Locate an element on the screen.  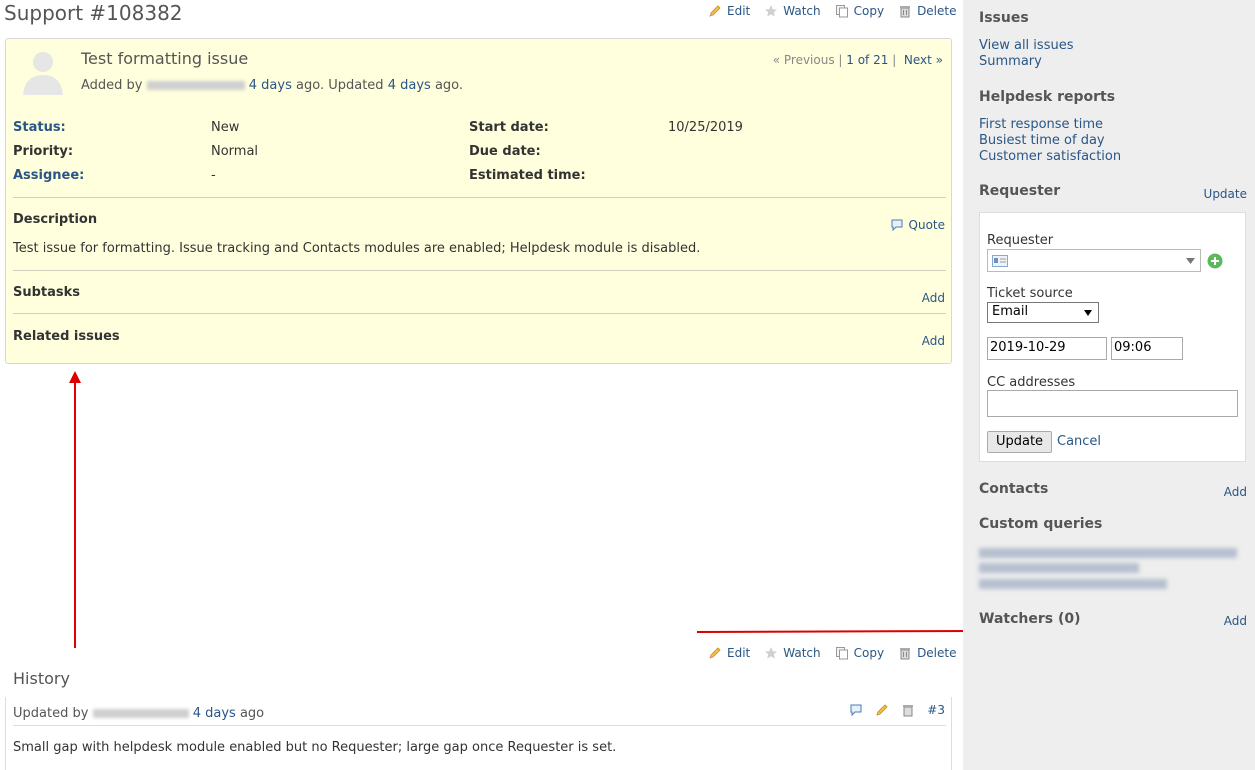
previous-link: « Previous is located at coordinates (804, 60).